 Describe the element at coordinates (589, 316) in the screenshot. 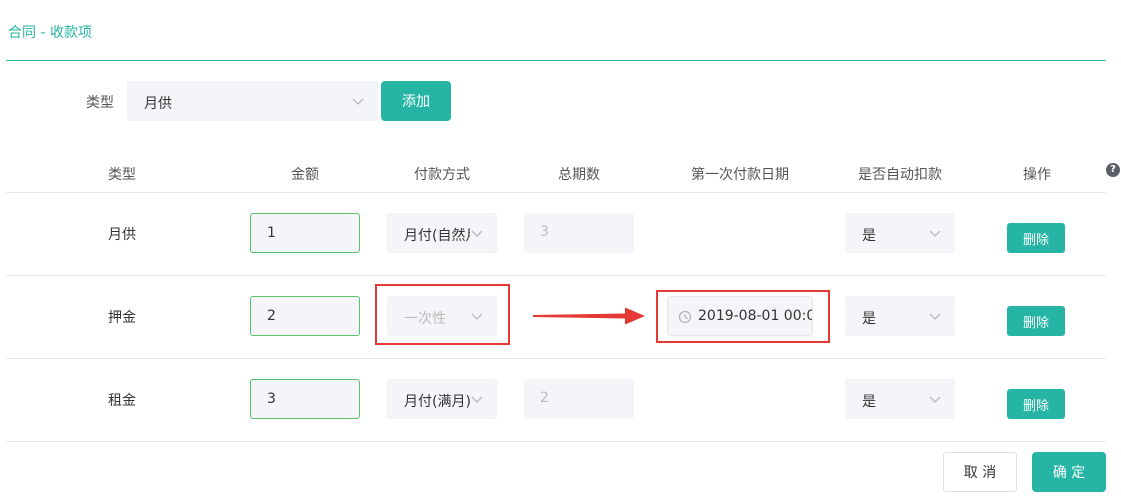

I see `annotation-arrow-icon` at that location.